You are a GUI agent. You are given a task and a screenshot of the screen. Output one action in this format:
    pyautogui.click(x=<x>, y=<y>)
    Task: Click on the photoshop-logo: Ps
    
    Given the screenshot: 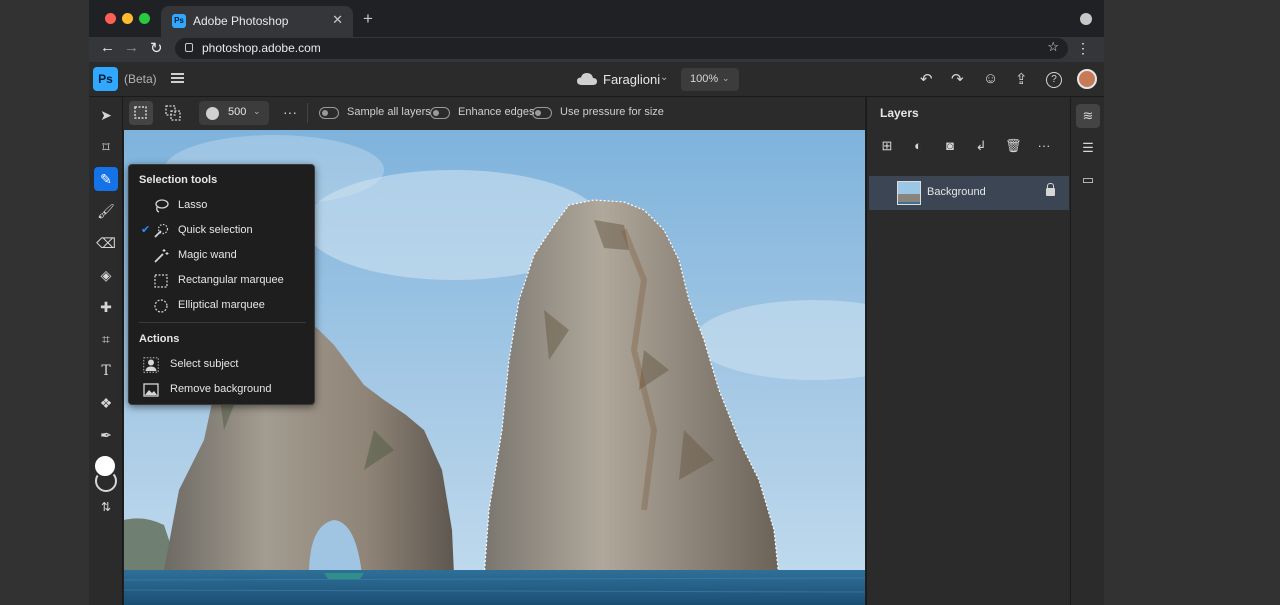 What is the action you would take?
    pyautogui.click(x=105, y=79)
    